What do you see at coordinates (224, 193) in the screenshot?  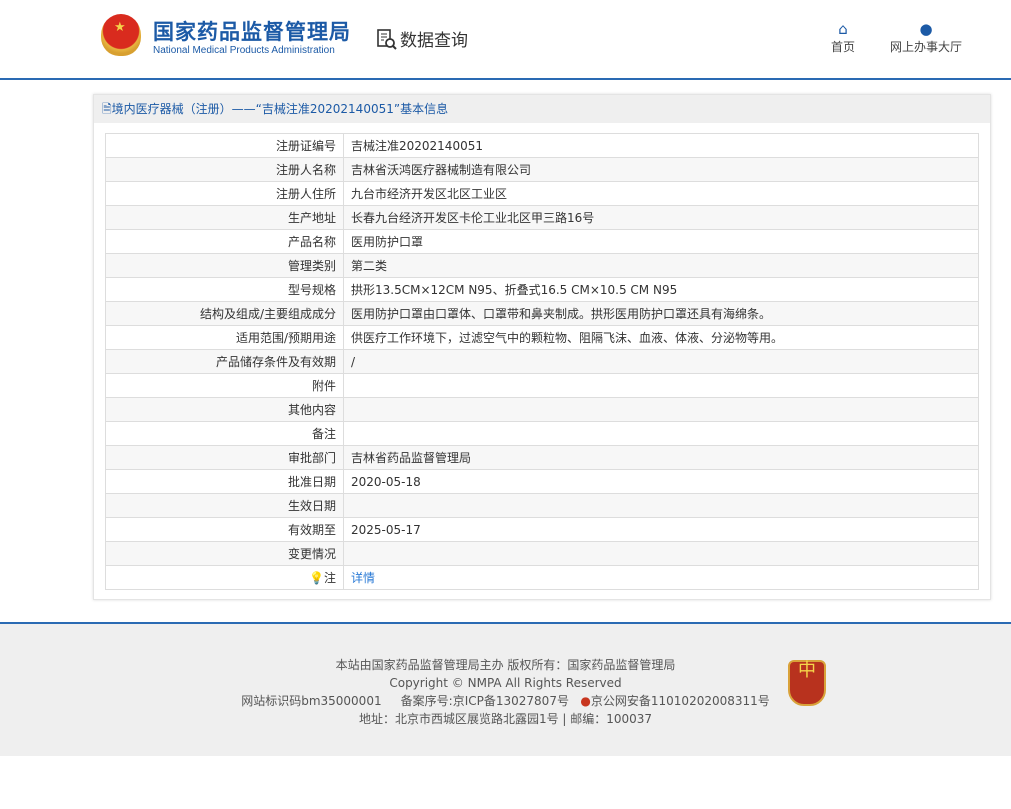 I see `field-label: 注册人住所` at bounding box center [224, 193].